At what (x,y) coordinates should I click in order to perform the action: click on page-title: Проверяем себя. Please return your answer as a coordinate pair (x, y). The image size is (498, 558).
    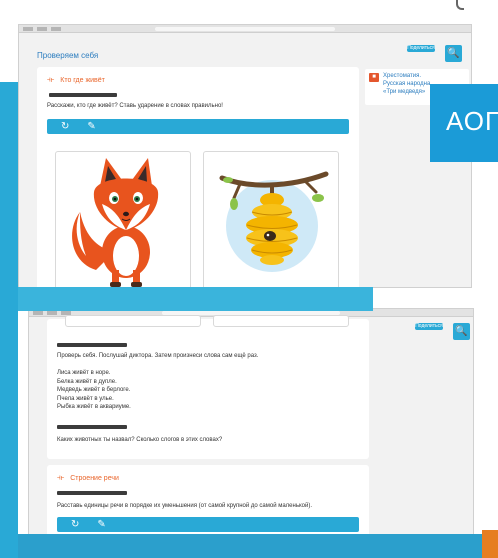
    Looking at the image, I should click on (68, 55).